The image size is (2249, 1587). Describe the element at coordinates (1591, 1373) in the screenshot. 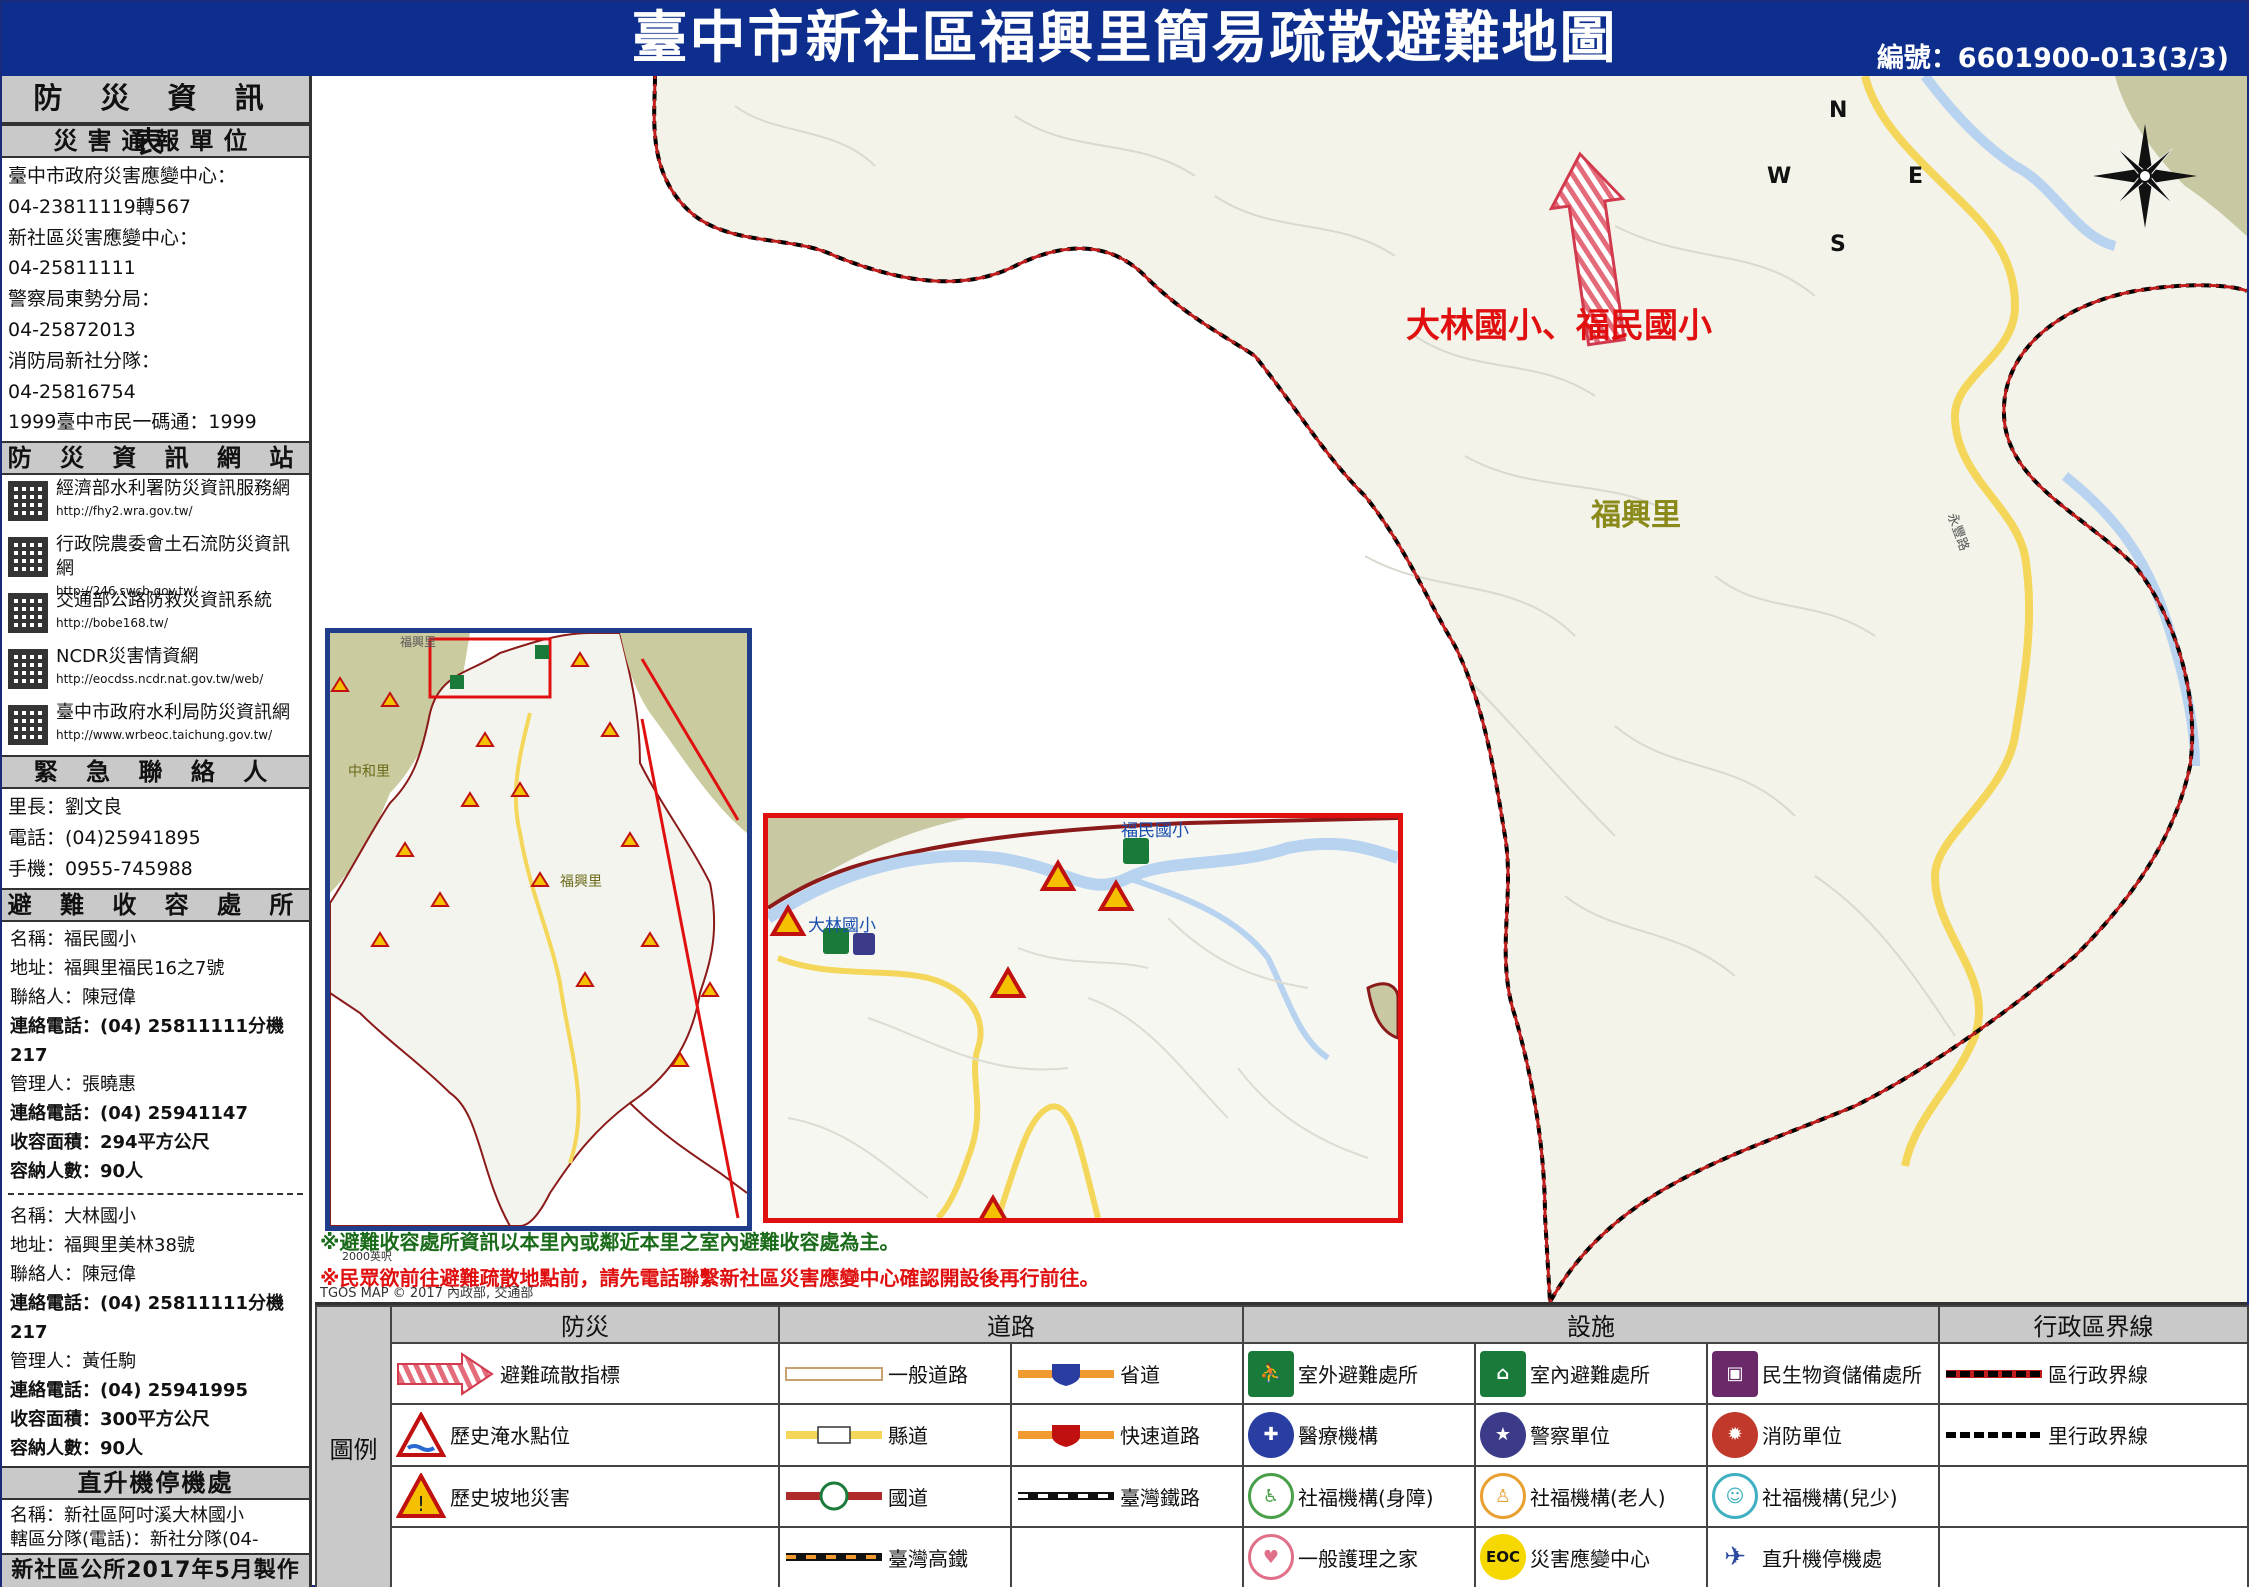

I see `legend-indoor-shelter: ⌂ 室內避難處所` at that location.